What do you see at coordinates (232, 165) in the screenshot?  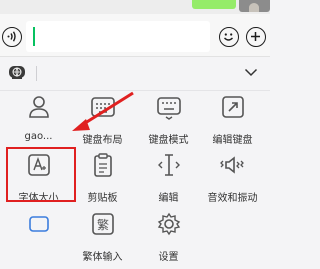 I see `sound-vibration-icon` at bounding box center [232, 165].